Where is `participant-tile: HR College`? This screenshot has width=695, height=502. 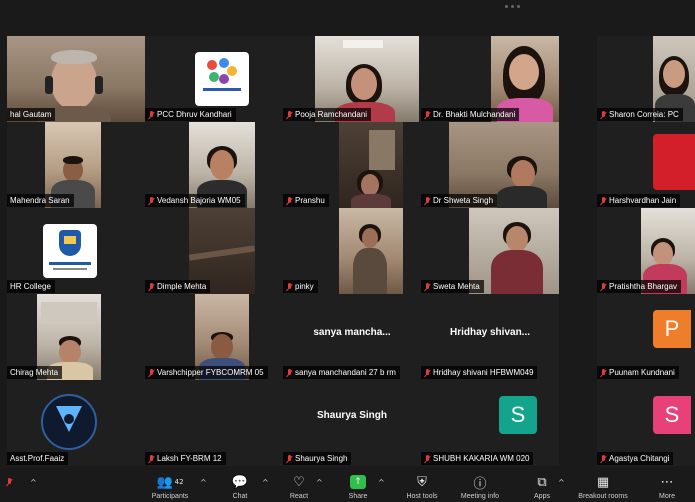 participant-tile: HR College is located at coordinates (76, 251).